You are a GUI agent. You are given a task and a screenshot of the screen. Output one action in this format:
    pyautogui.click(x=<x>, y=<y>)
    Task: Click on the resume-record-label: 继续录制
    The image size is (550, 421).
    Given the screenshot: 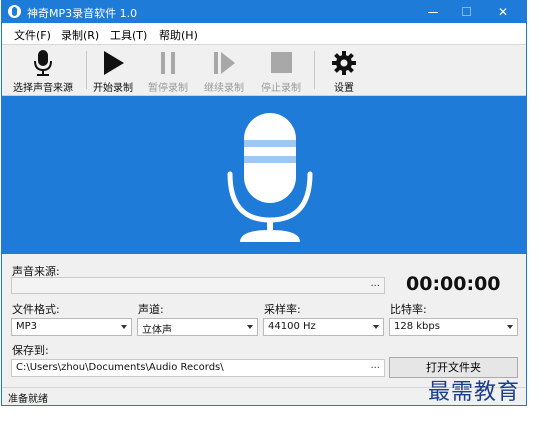 What is the action you would take?
    pyautogui.click(x=224, y=88)
    